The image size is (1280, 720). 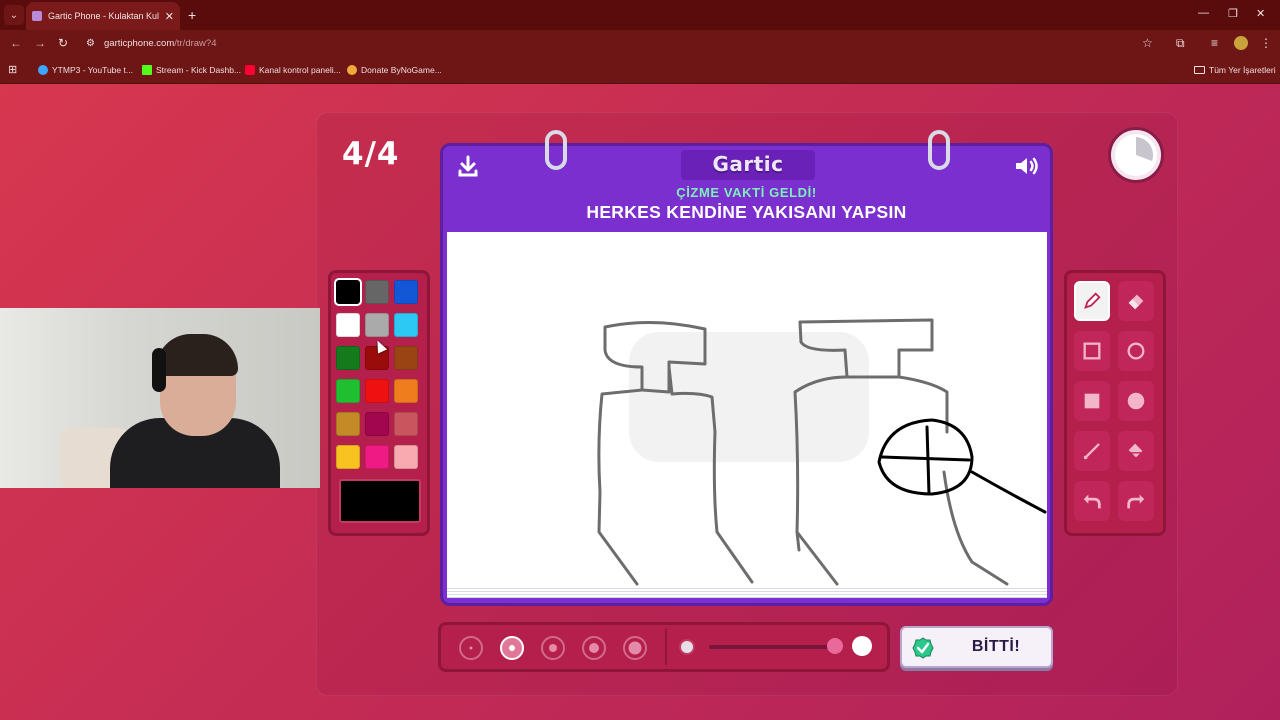 I want to click on timer-icon, so click(x=1136, y=155).